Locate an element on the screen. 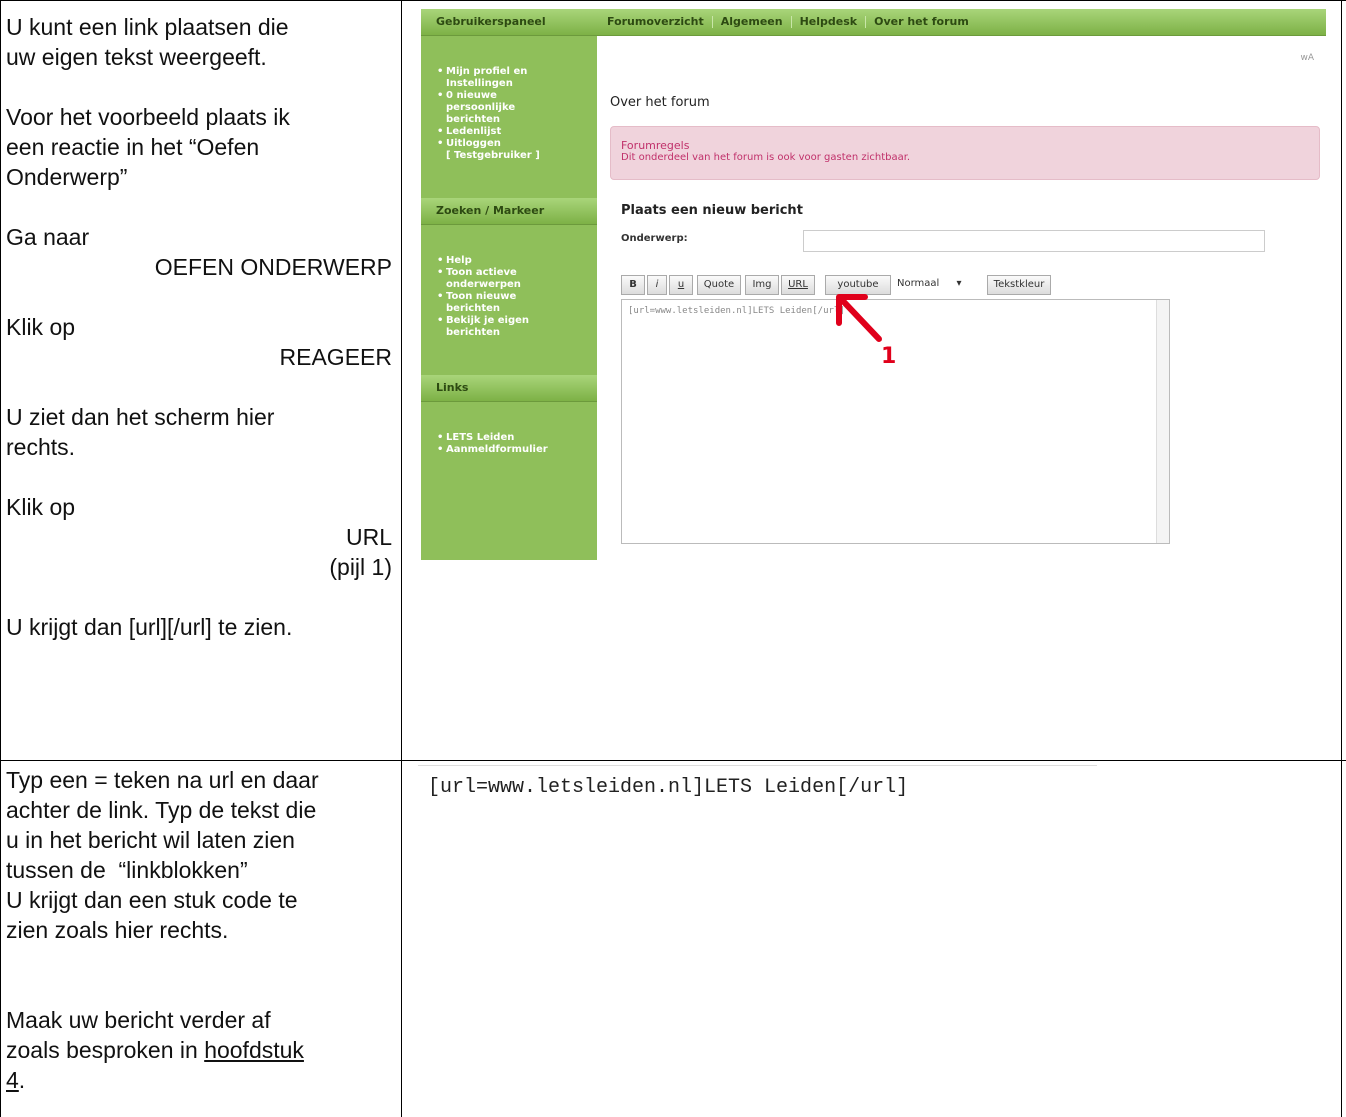  table-border-left is located at coordinates (0, 558).